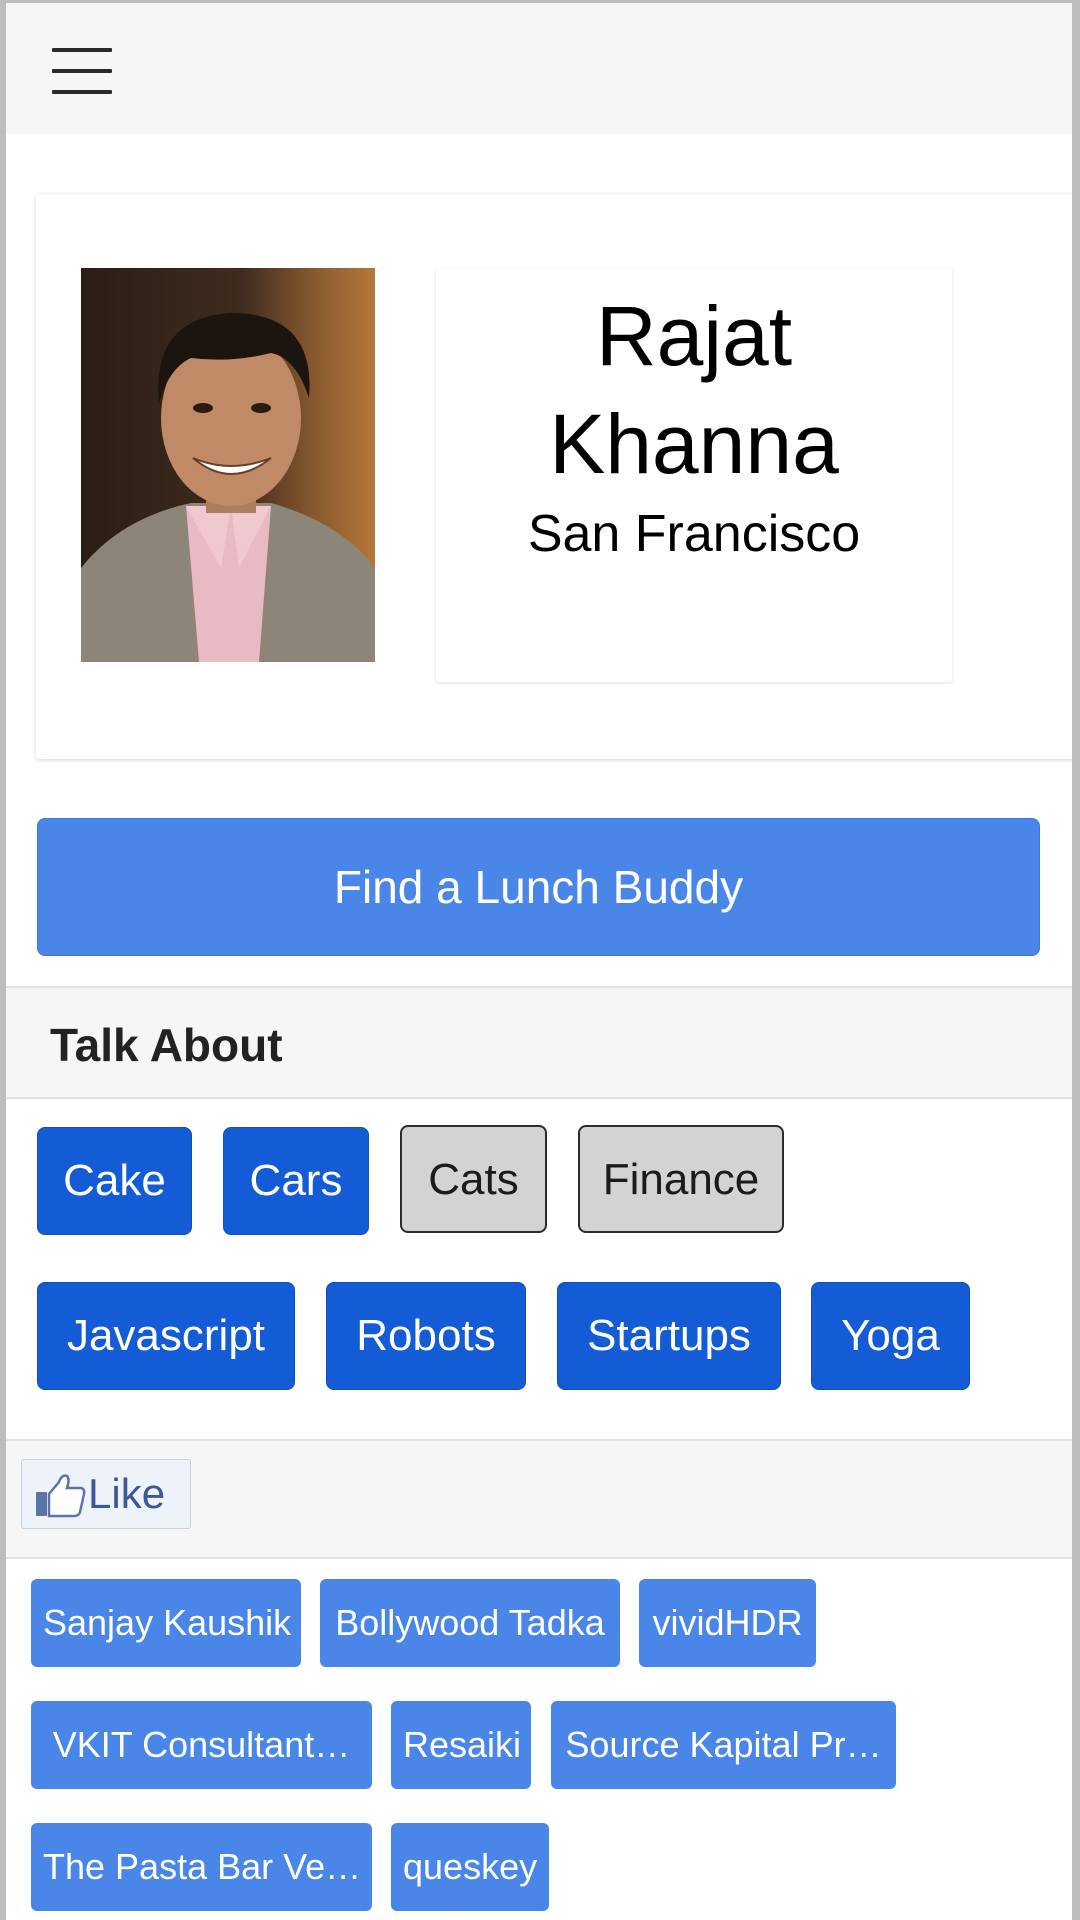 The height and width of the screenshot is (1920, 1080). Describe the element at coordinates (166, 1623) in the screenshot. I see `liked-page-tag: Sanjay Kaushik` at that location.